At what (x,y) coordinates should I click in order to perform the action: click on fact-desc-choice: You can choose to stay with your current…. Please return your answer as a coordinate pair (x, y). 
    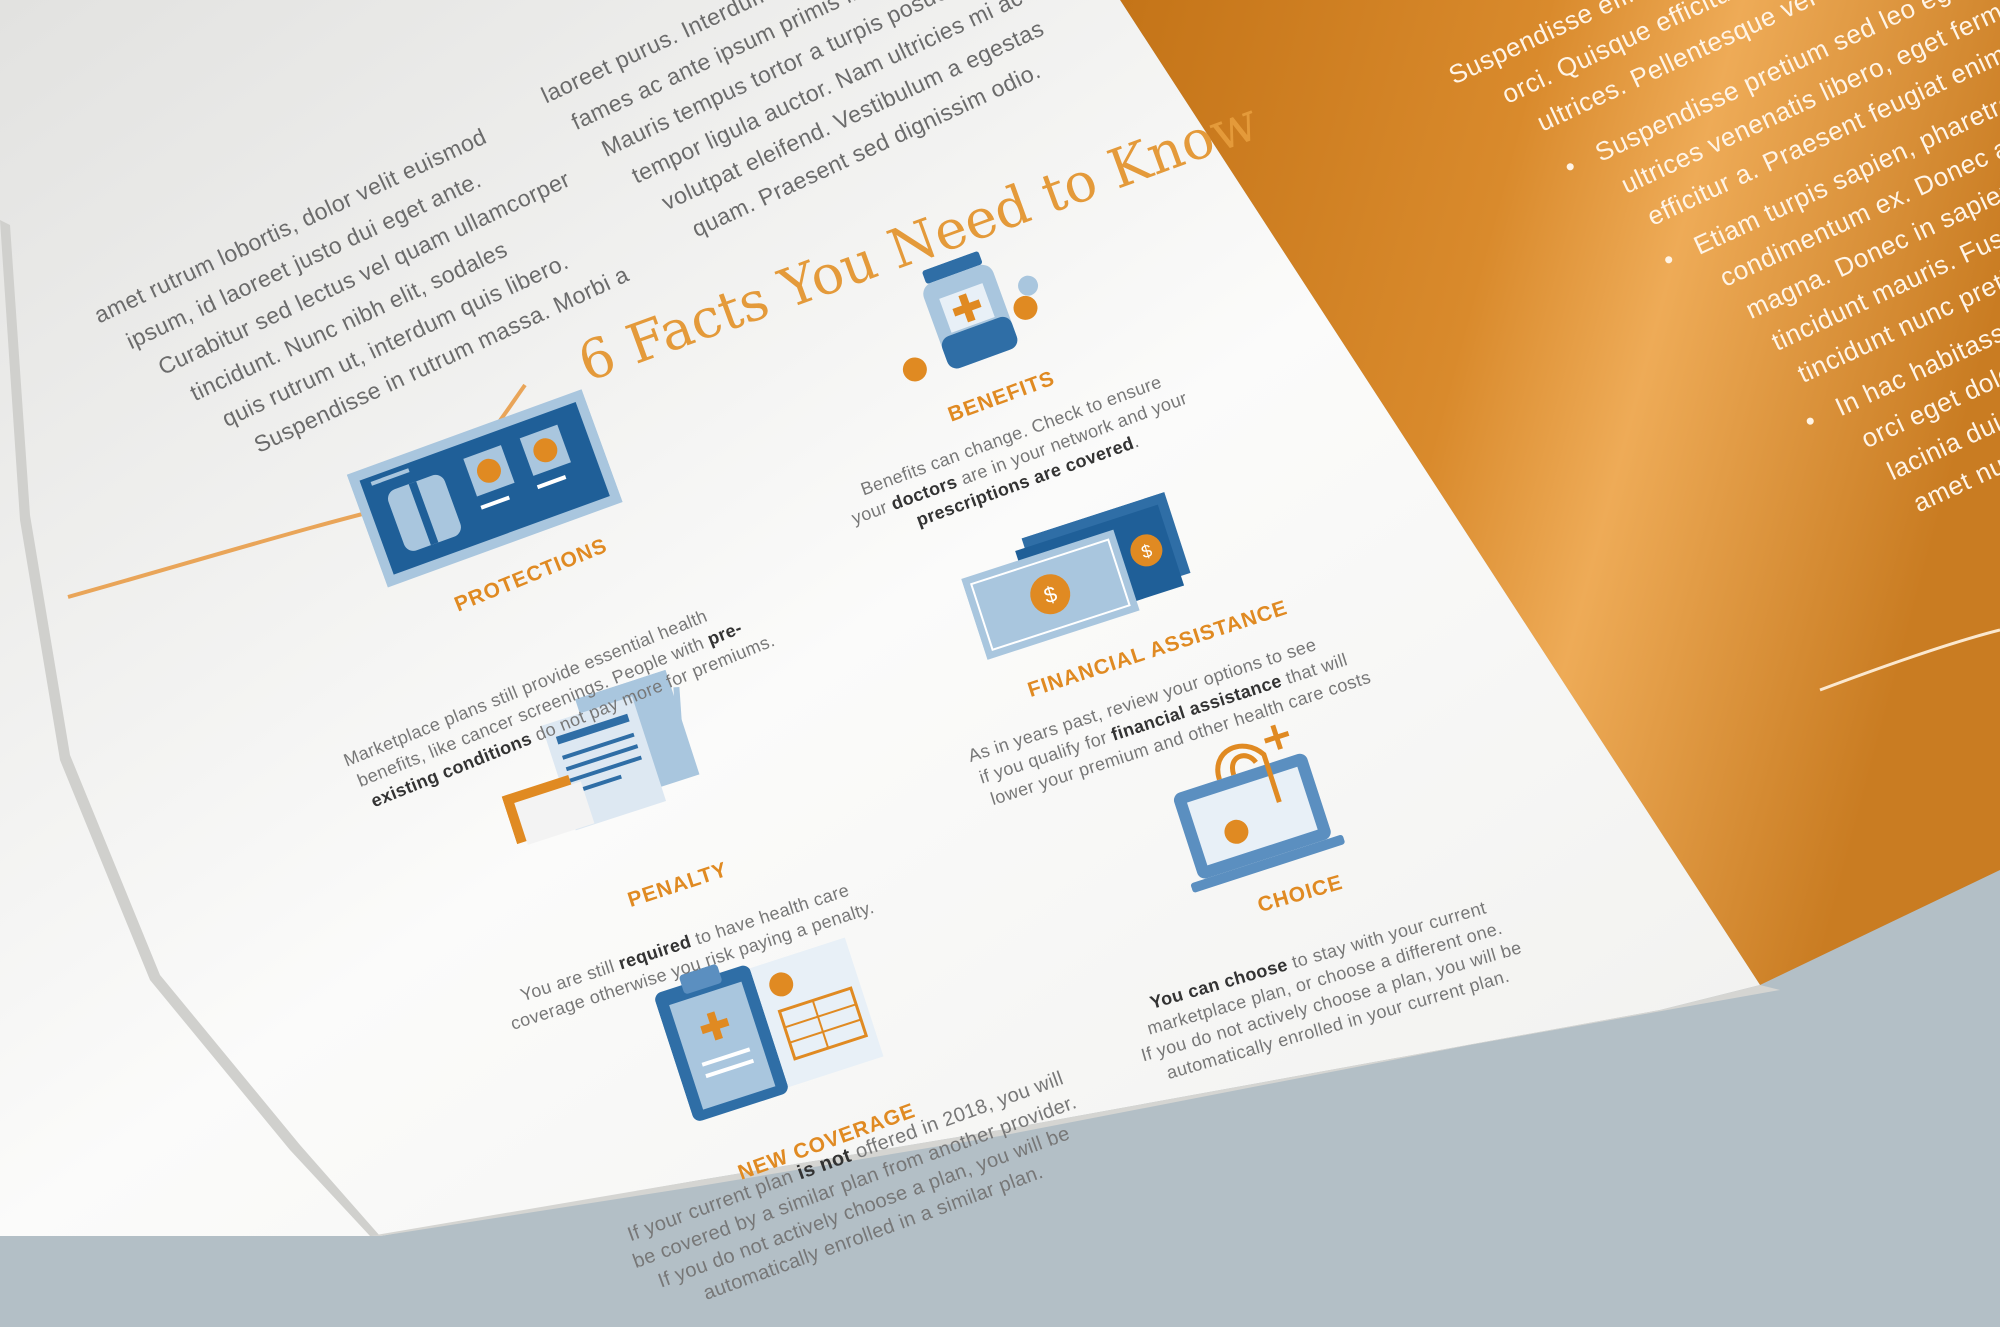
    Looking at the image, I should click on (1328, 989).